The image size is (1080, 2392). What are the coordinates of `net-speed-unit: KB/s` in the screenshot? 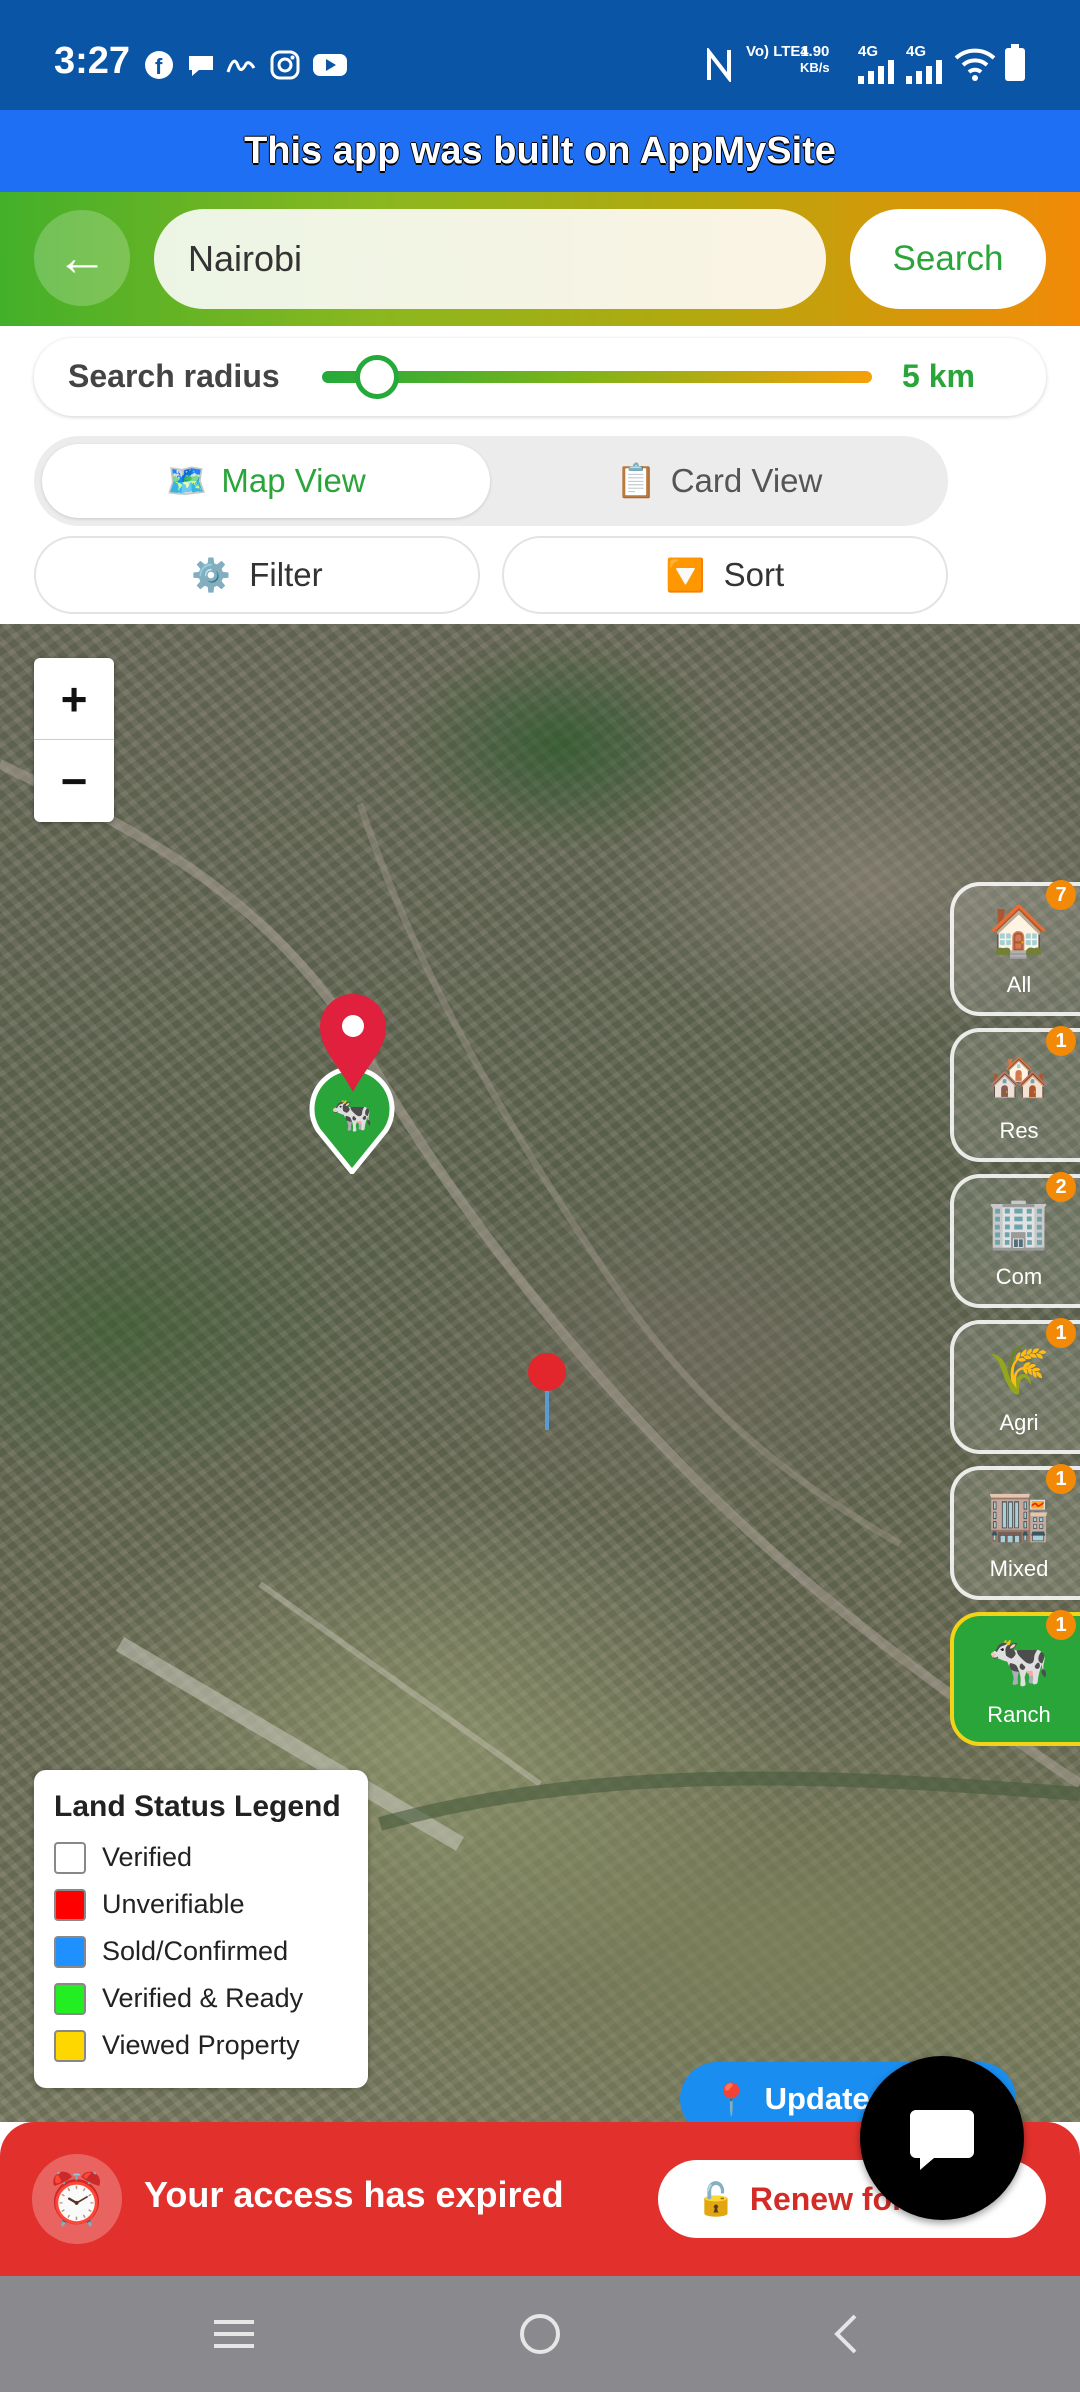 It's located at (815, 67).